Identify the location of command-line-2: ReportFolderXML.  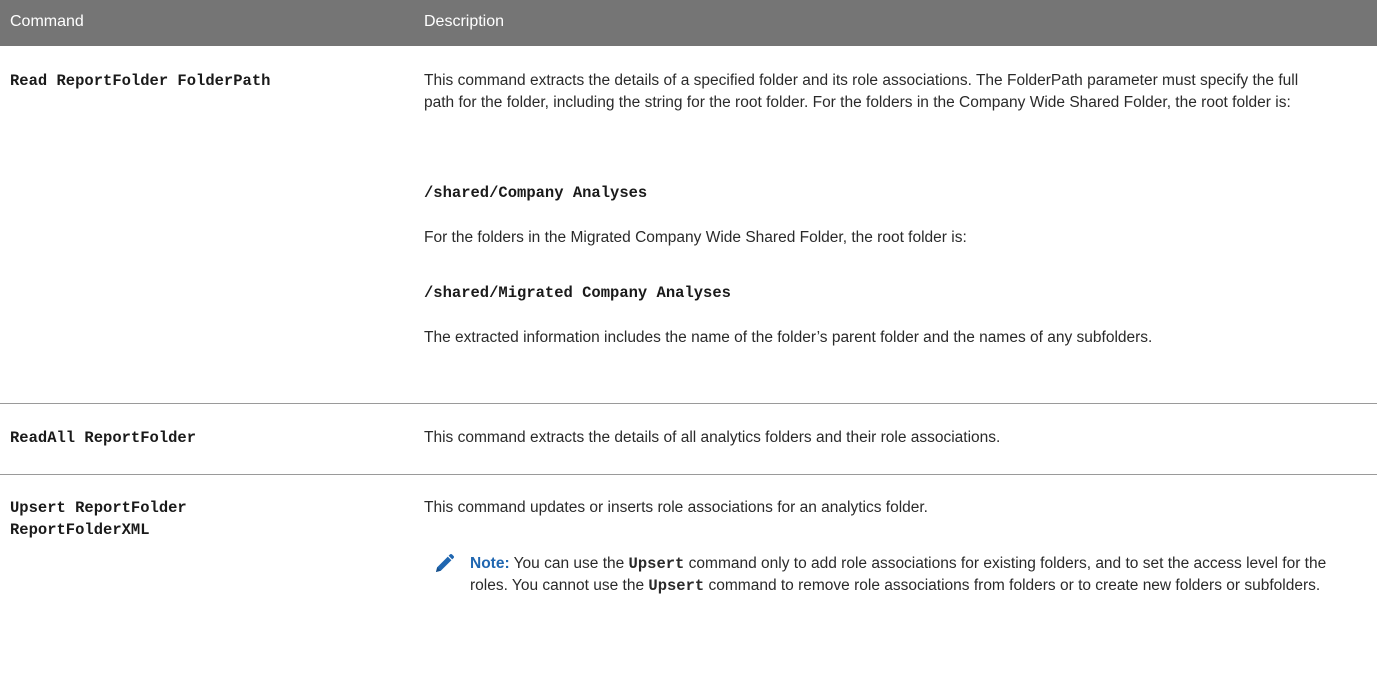
(80, 530).